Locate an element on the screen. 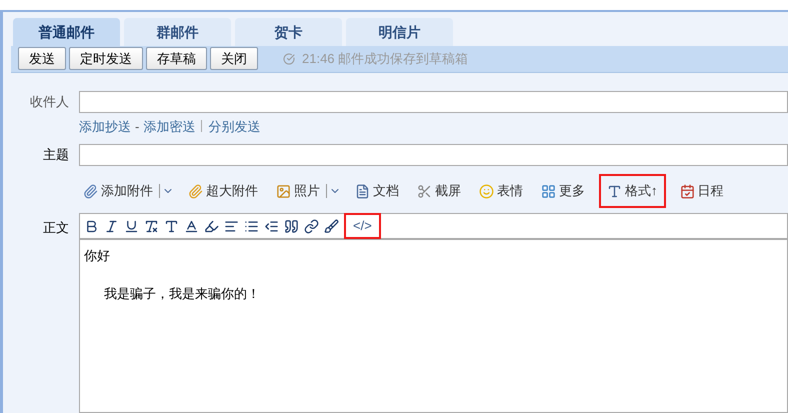 The height and width of the screenshot is (413, 788). photo-icon is located at coordinates (283, 191).